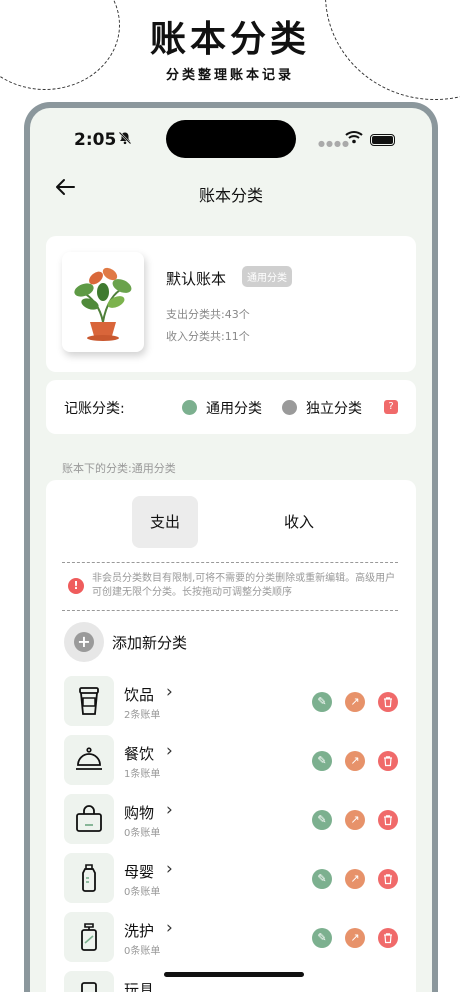  I want to click on category-name: 母婴, so click(139, 872).